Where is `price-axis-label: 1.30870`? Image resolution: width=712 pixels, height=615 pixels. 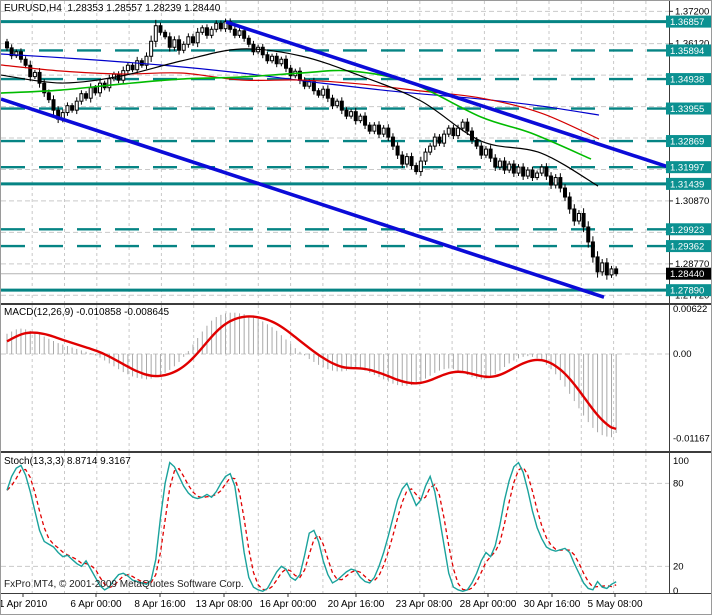
price-axis-label: 1.30870 is located at coordinates (692, 201).